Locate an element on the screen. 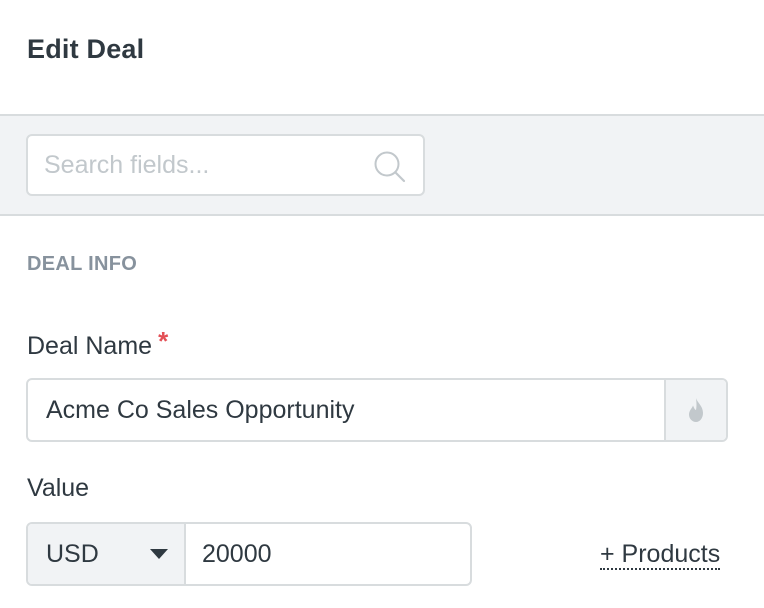  add-products-link: + Products is located at coordinates (660, 555).